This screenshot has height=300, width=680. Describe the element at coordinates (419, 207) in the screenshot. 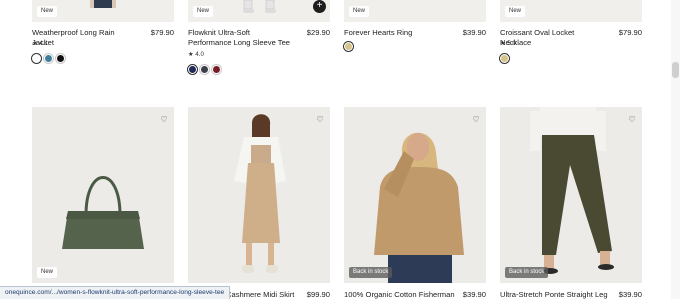

I see `model-tan-sweater-image` at that location.